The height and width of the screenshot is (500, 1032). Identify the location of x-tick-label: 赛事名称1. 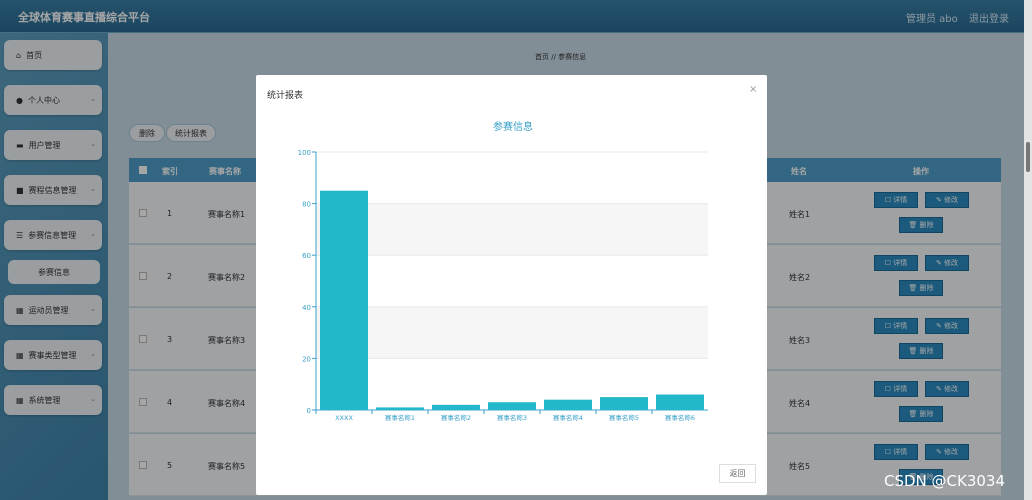
(400, 417).